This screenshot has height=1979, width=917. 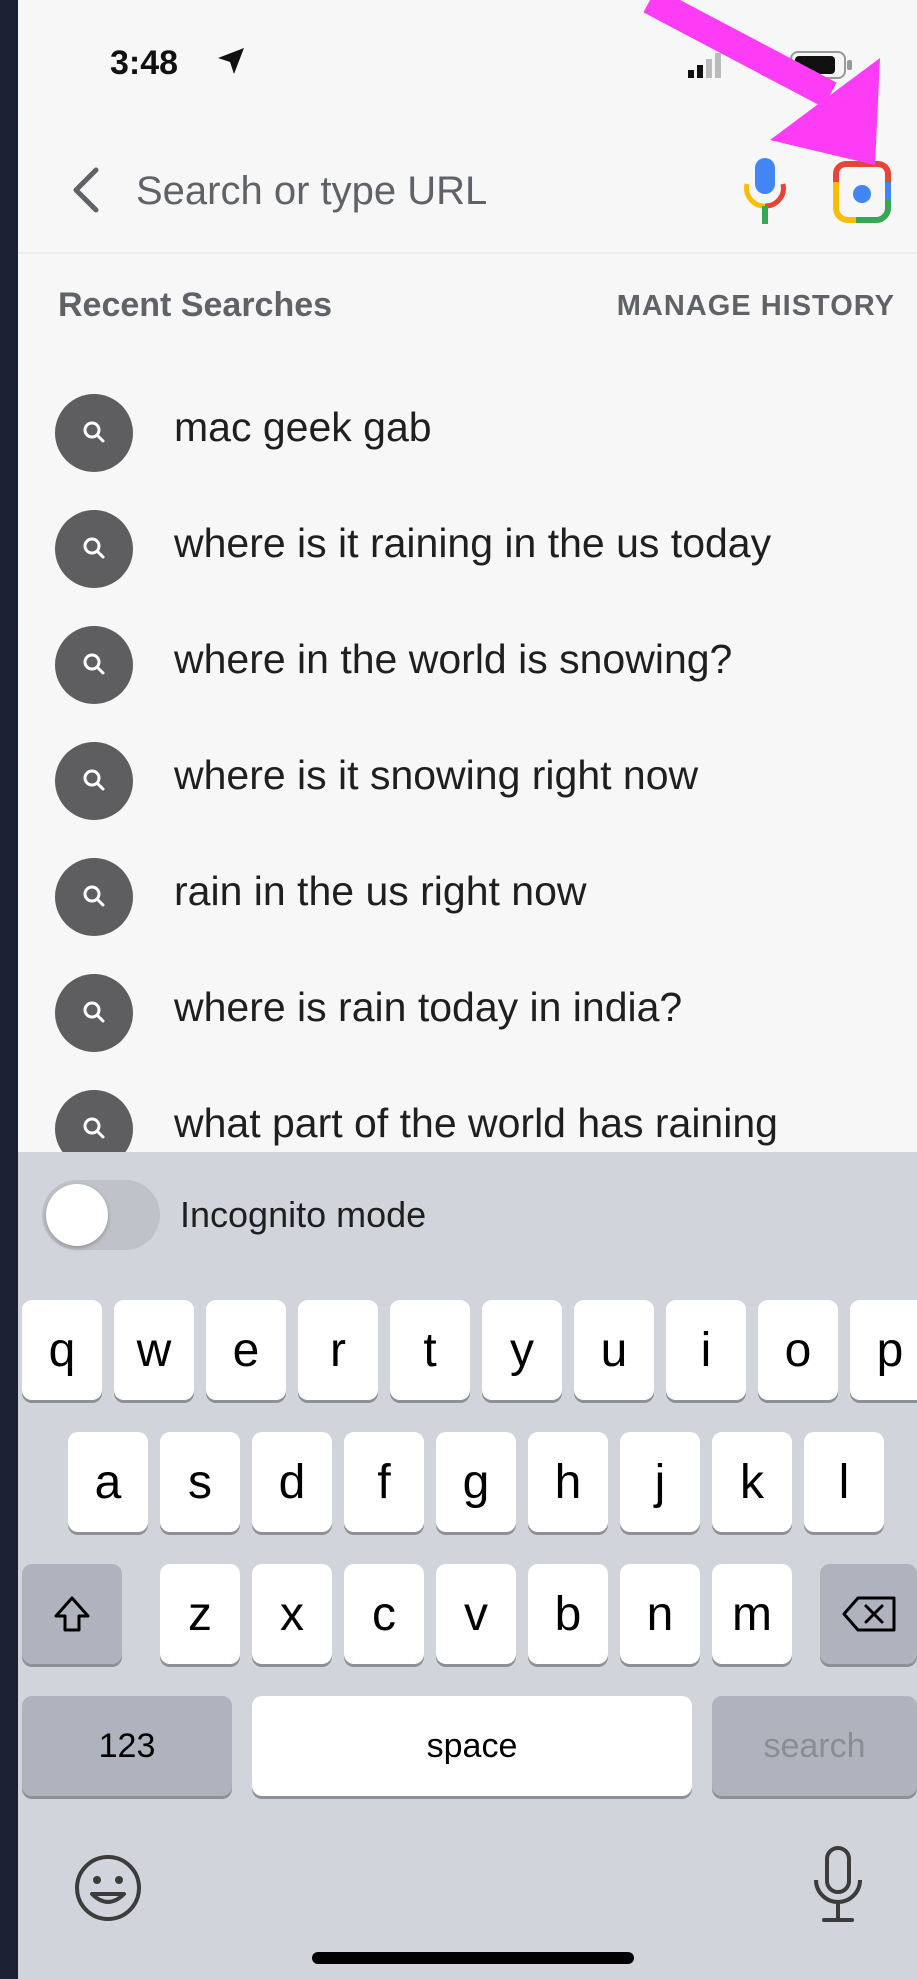 What do you see at coordinates (200, 1482) in the screenshot?
I see `key-s: s` at bounding box center [200, 1482].